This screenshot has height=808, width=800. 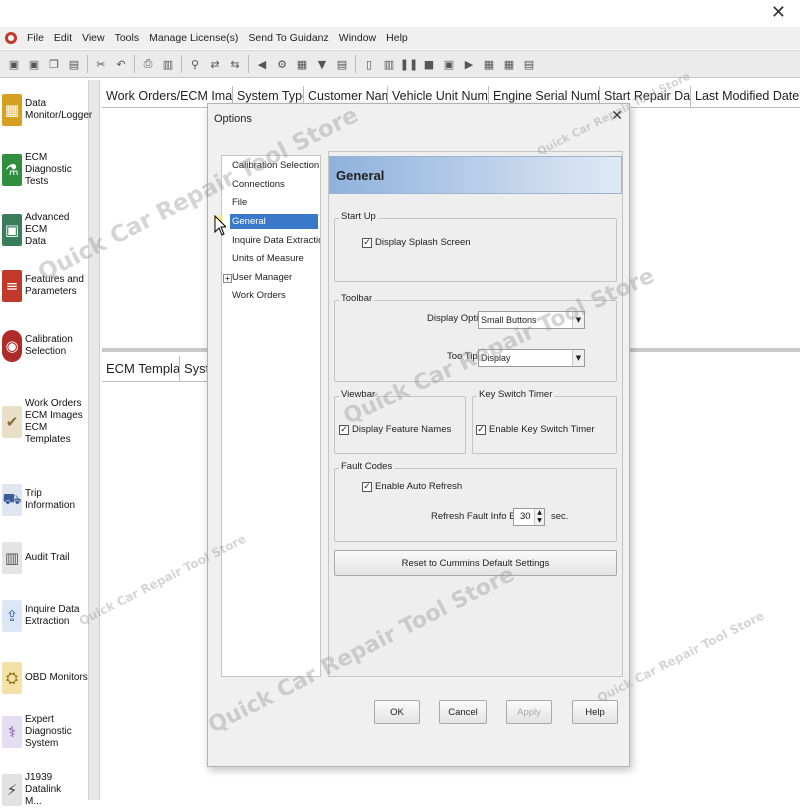 I want to click on disconnect-icon: ⇆, so click(x=235, y=64).